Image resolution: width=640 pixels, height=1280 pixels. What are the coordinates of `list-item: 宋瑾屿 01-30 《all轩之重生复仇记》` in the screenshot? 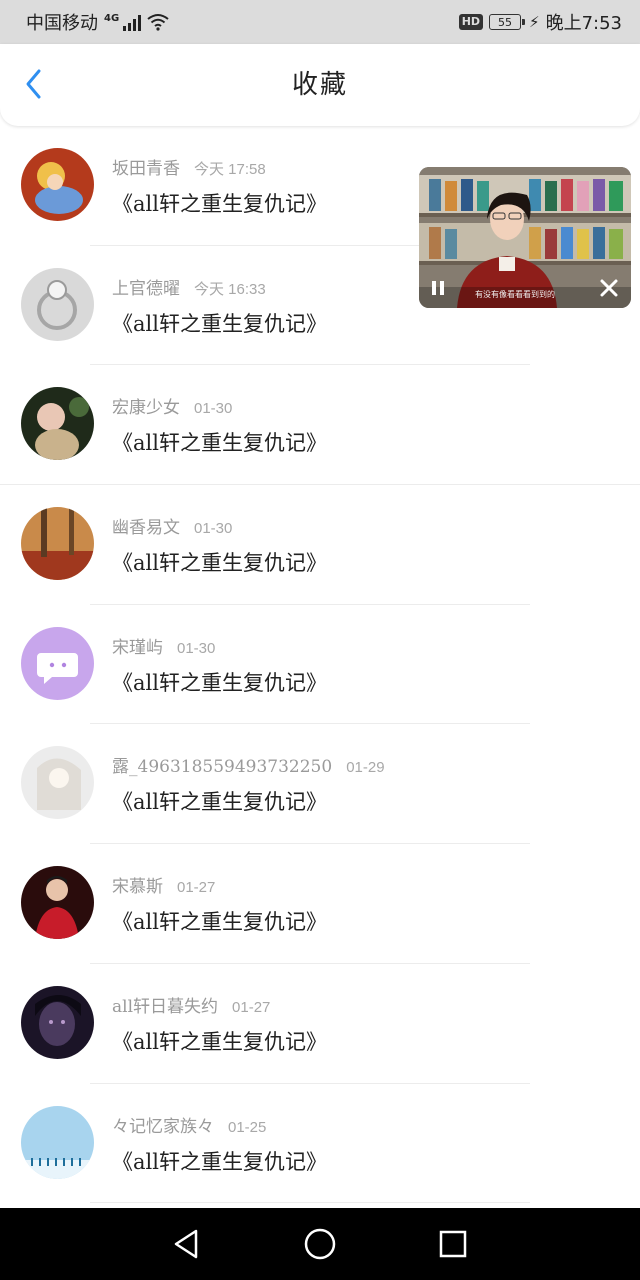 It's located at (320, 665).